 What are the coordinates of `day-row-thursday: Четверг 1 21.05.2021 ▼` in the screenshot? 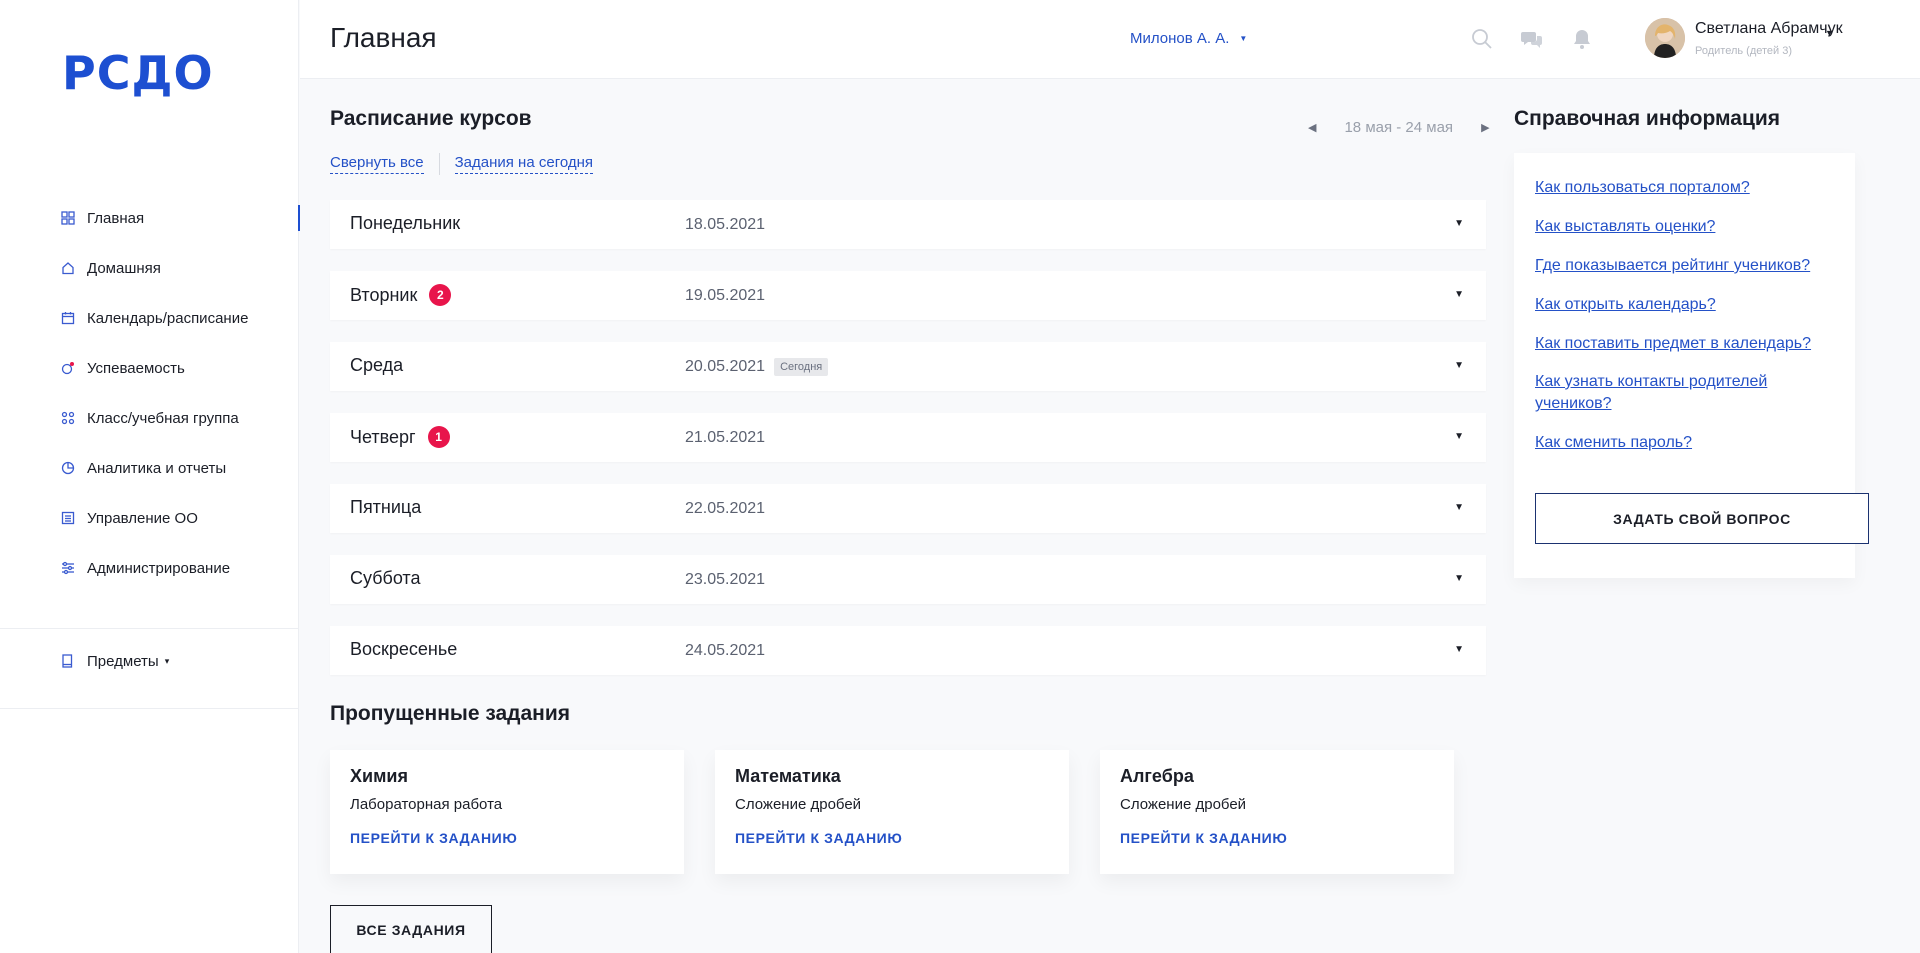 It's located at (908, 437).